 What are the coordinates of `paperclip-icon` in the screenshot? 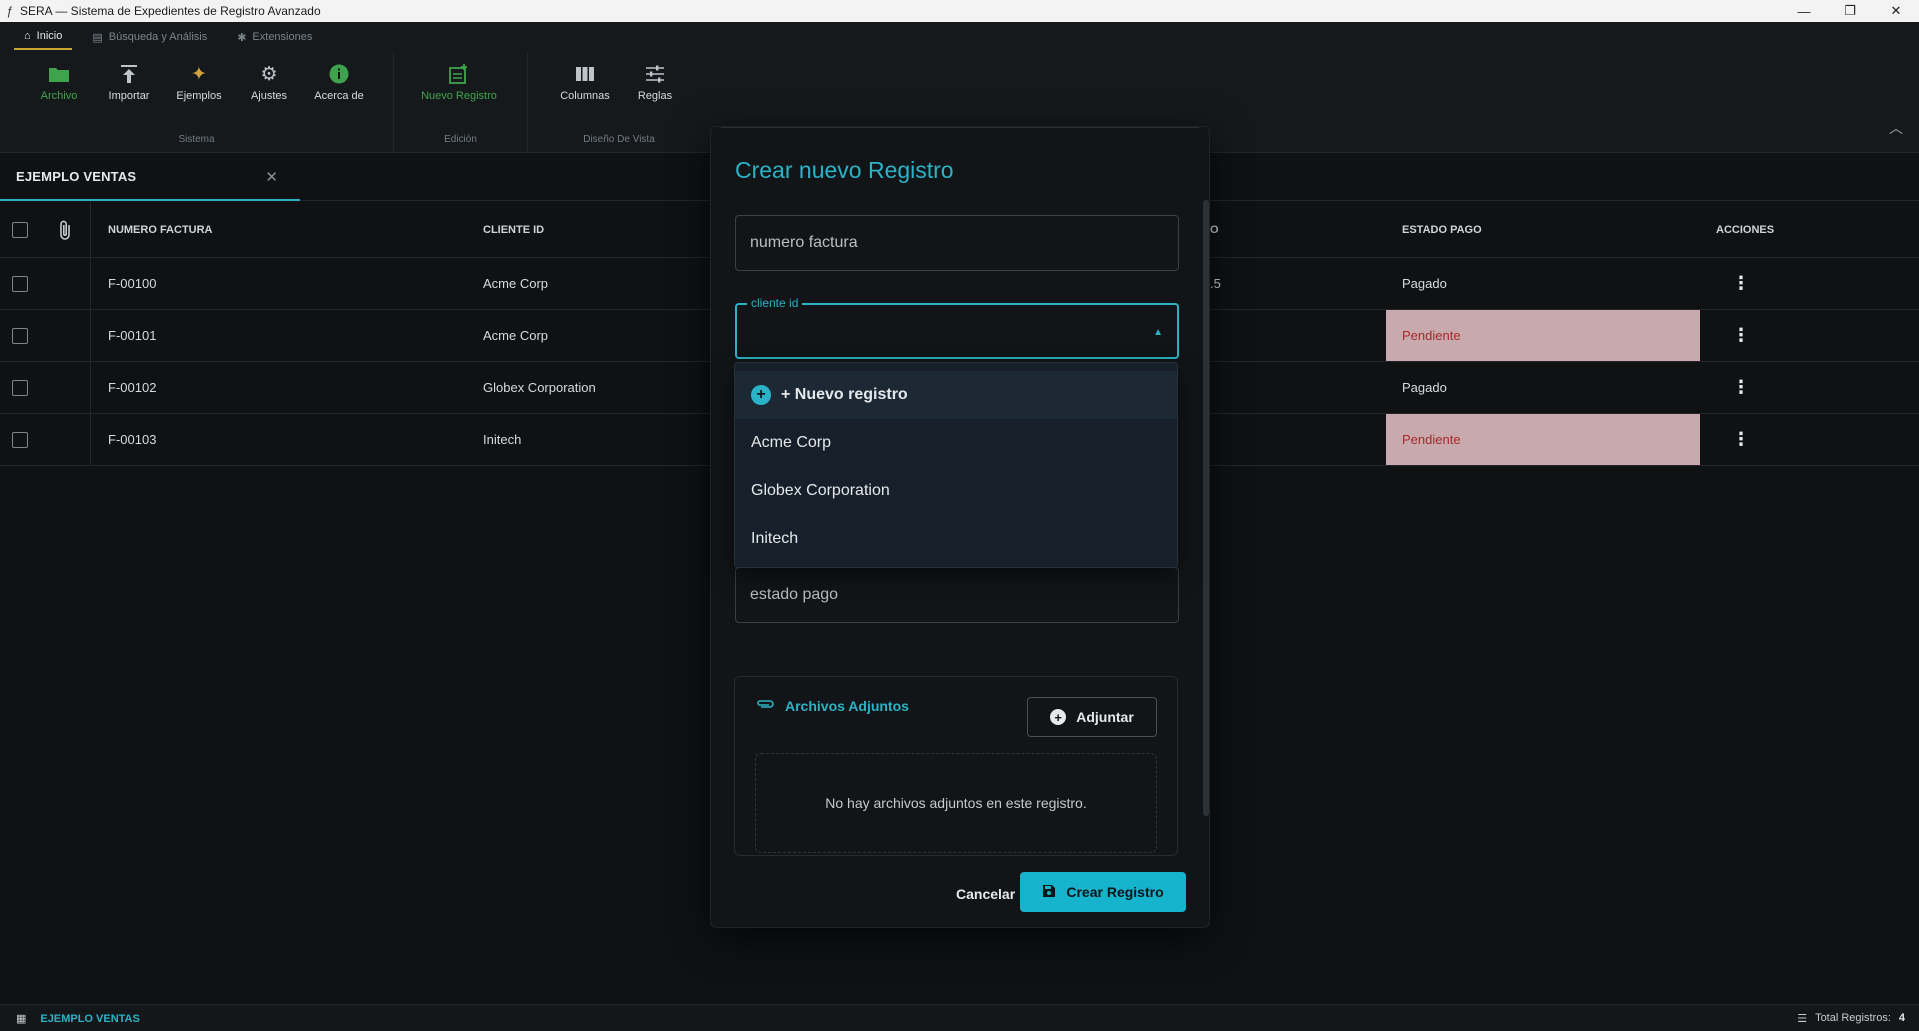 It's located at (65, 229).